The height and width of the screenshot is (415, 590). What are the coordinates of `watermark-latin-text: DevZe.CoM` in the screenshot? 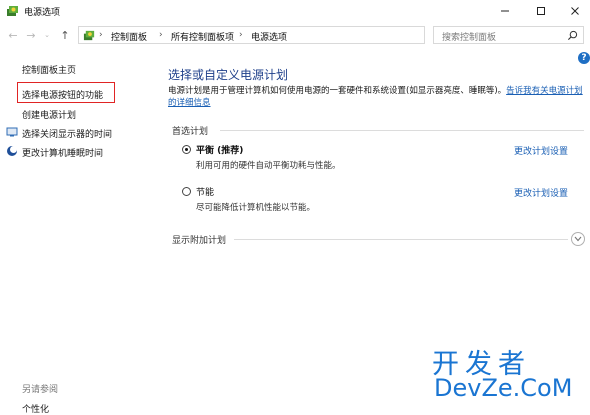 It's located at (503, 388).